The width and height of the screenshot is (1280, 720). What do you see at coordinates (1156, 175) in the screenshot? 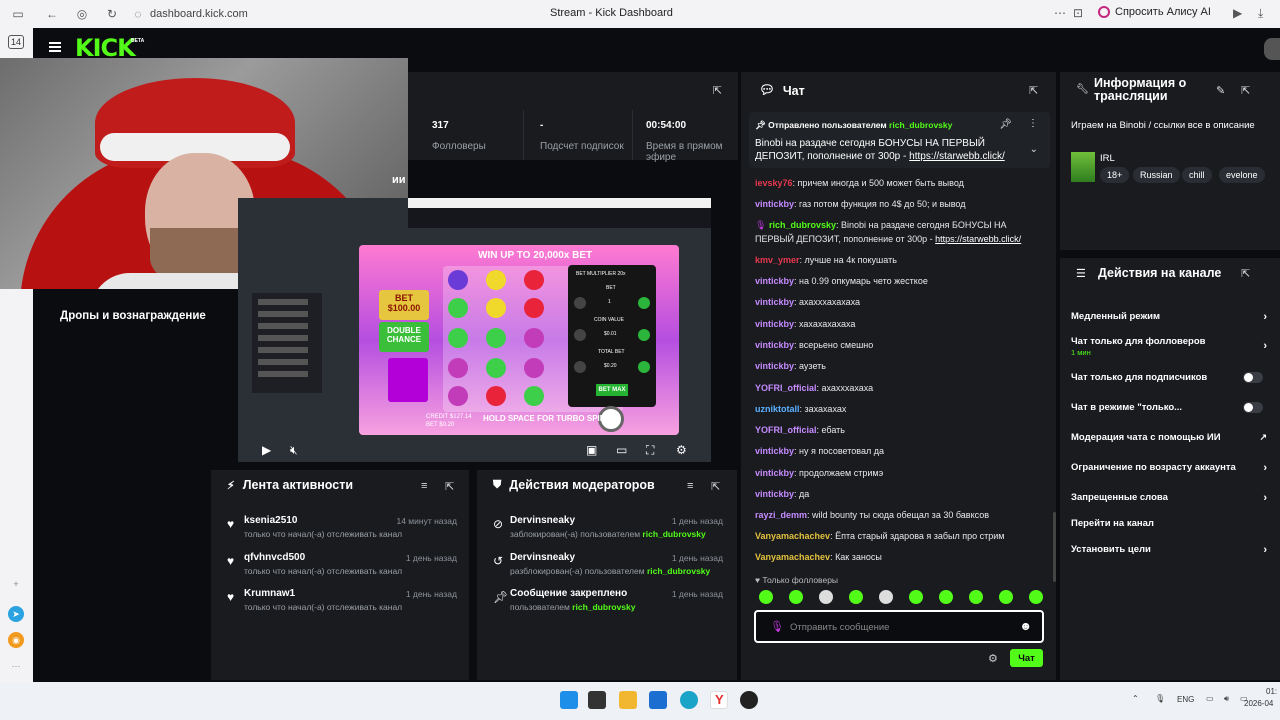
I see `tag: Russian` at bounding box center [1156, 175].